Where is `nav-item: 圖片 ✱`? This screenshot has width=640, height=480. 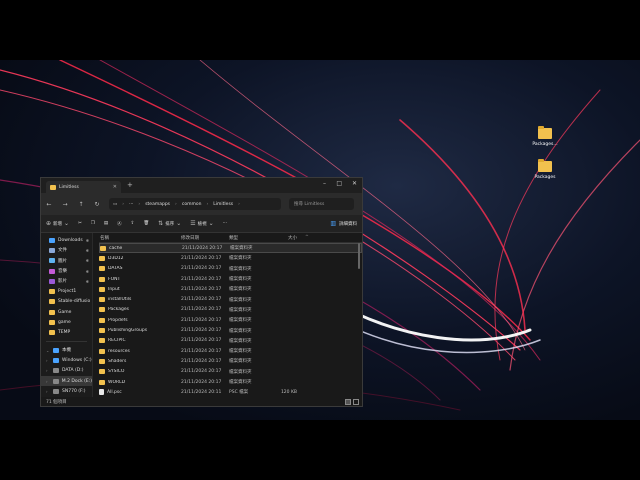
nav-item: 圖片 ✱ is located at coordinates (66, 261).